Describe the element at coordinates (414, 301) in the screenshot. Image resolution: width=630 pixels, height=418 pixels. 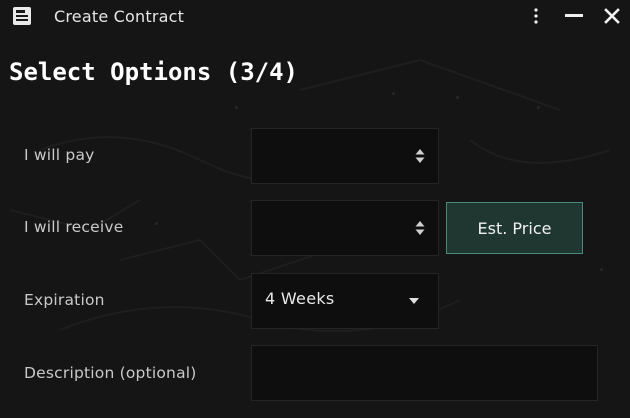
I see `chevron-down-icon` at that location.